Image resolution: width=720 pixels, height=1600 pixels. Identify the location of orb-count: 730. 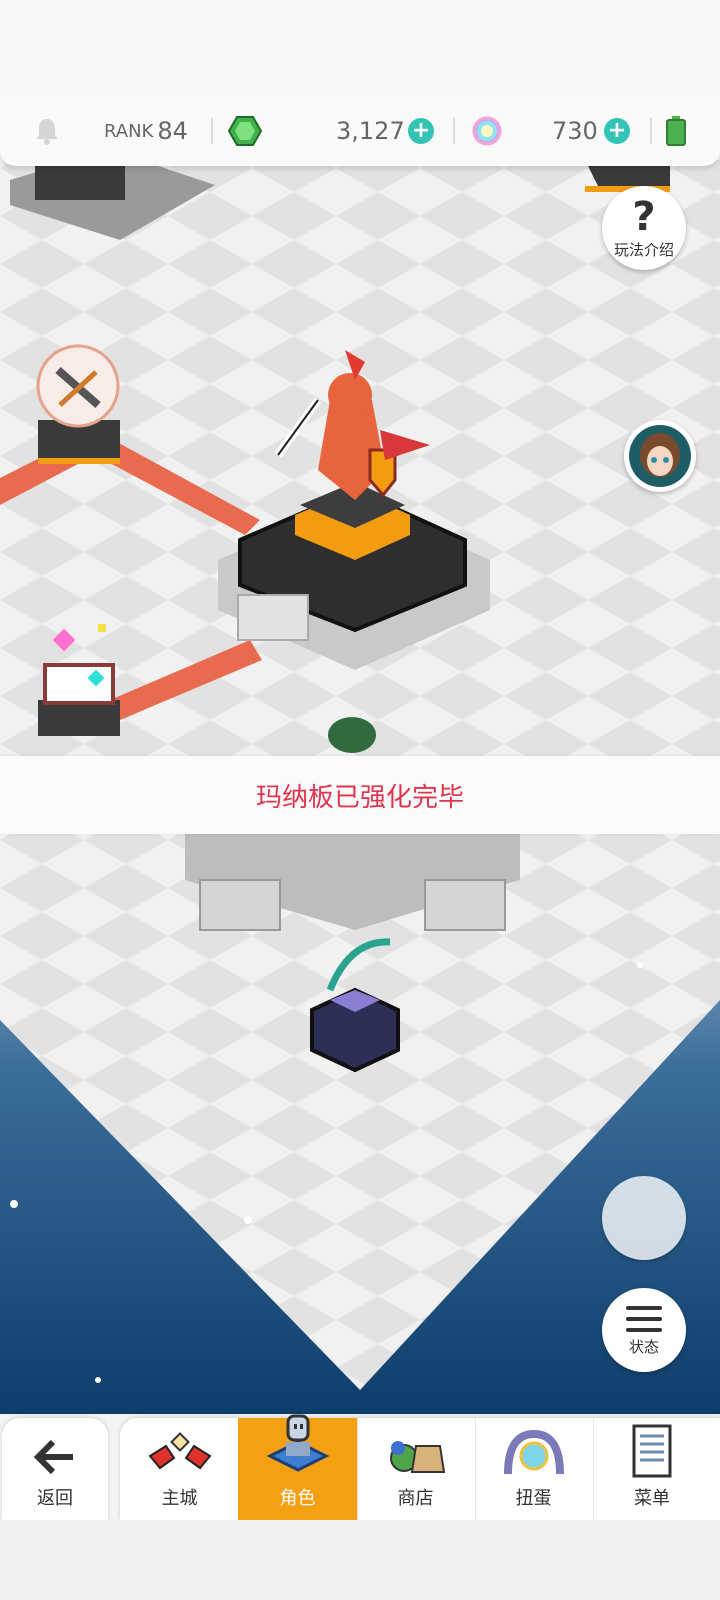
(575, 131).